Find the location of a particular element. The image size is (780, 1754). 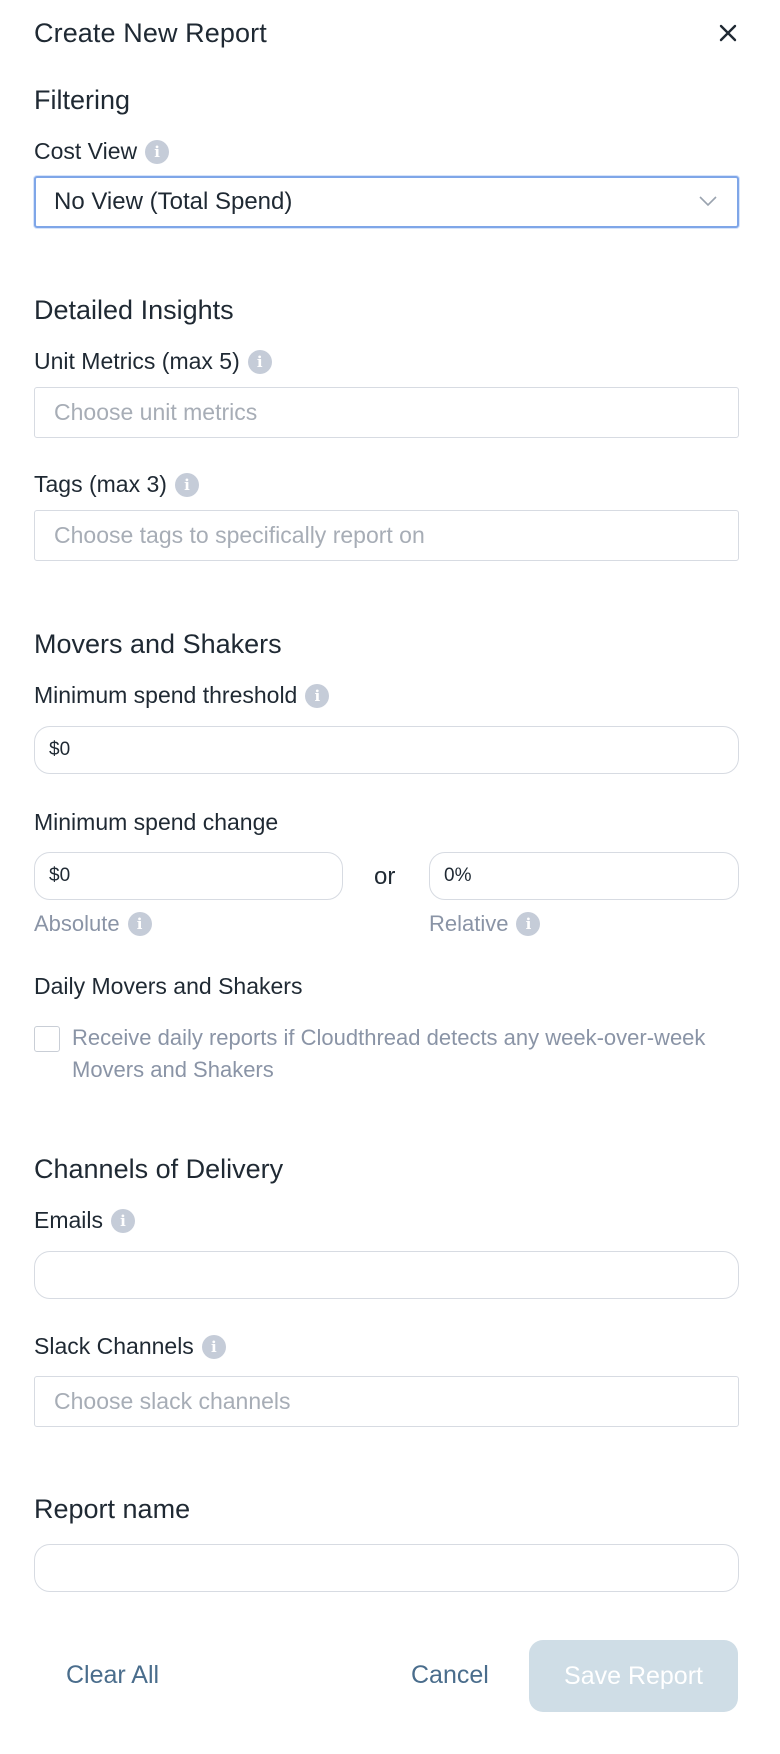

emails-label-row: Emails i is located at coordinates (85, 1220).